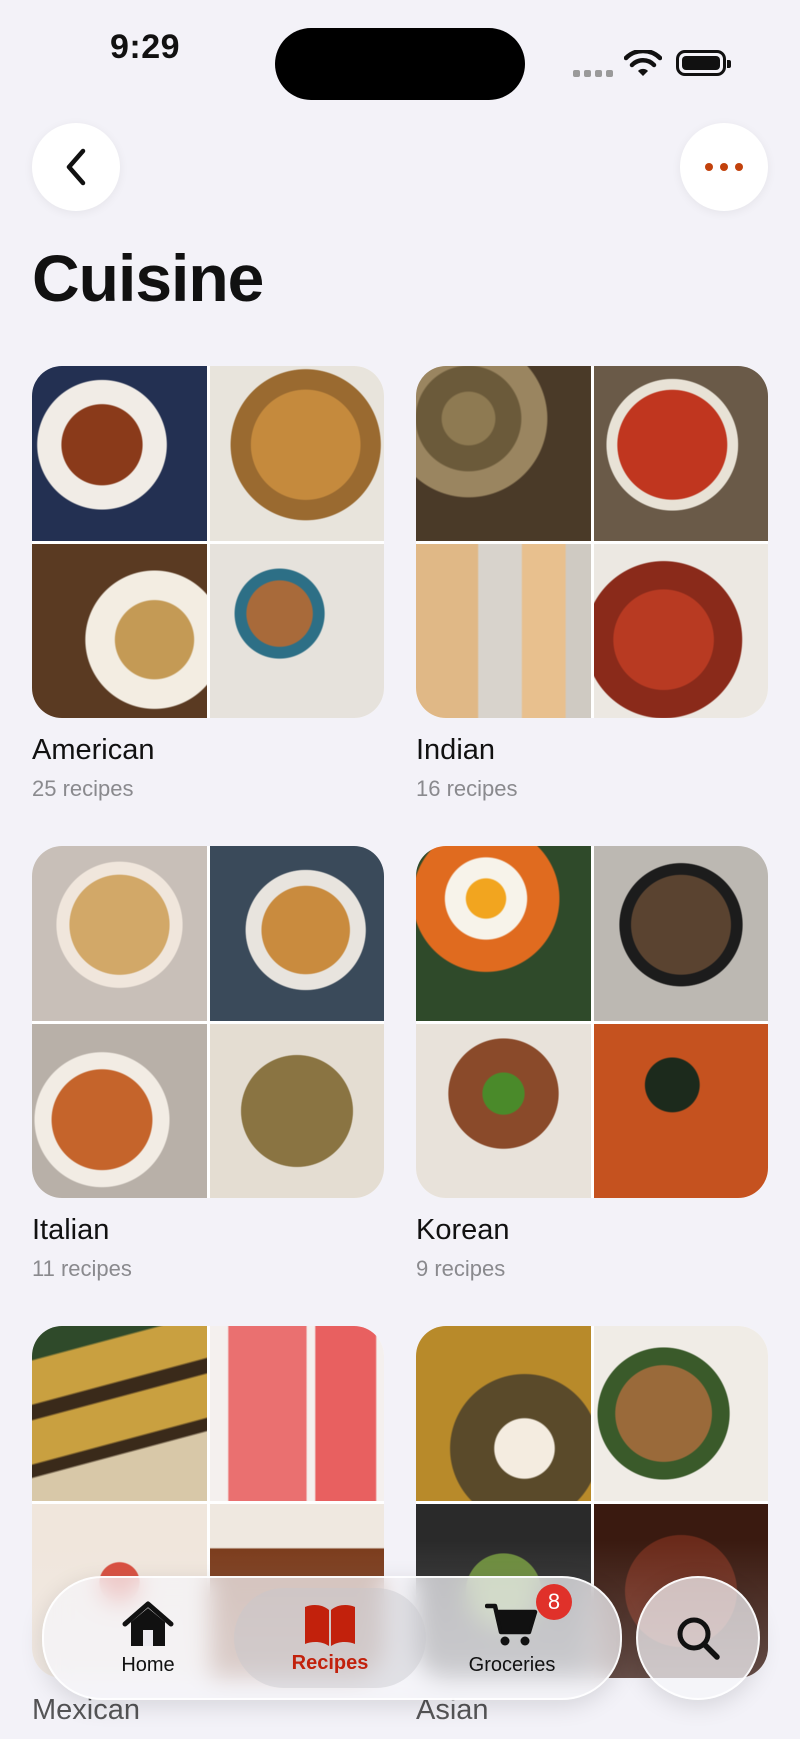 The height and width of the screenshot is (1739, 800). Describe the element at coordinates (554, 1602) in the screenshot. I see `groceries-badge: 8` at that location.